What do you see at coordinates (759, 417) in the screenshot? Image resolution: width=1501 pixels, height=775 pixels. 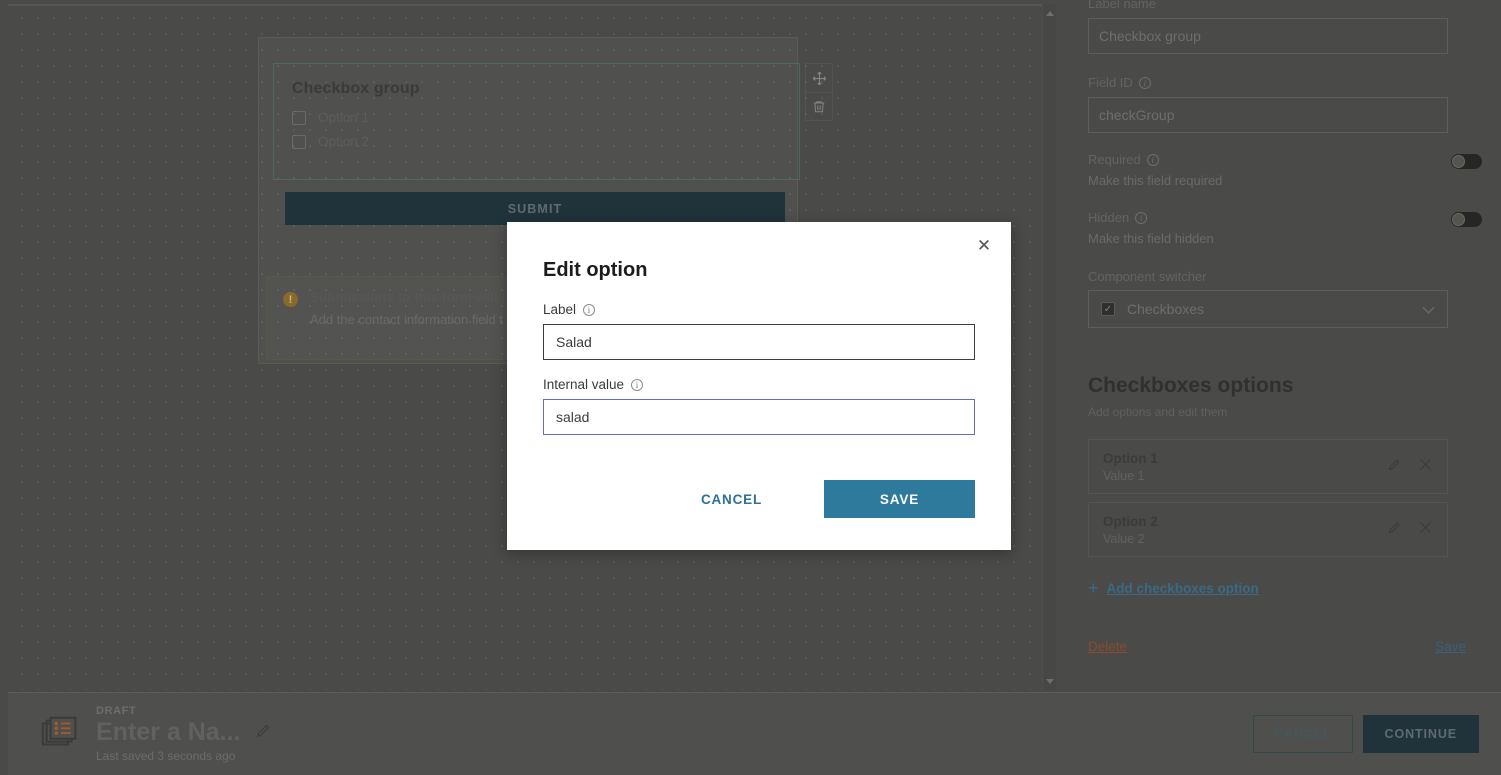 I see `internal-value-input` at bounding box center [759, 417].